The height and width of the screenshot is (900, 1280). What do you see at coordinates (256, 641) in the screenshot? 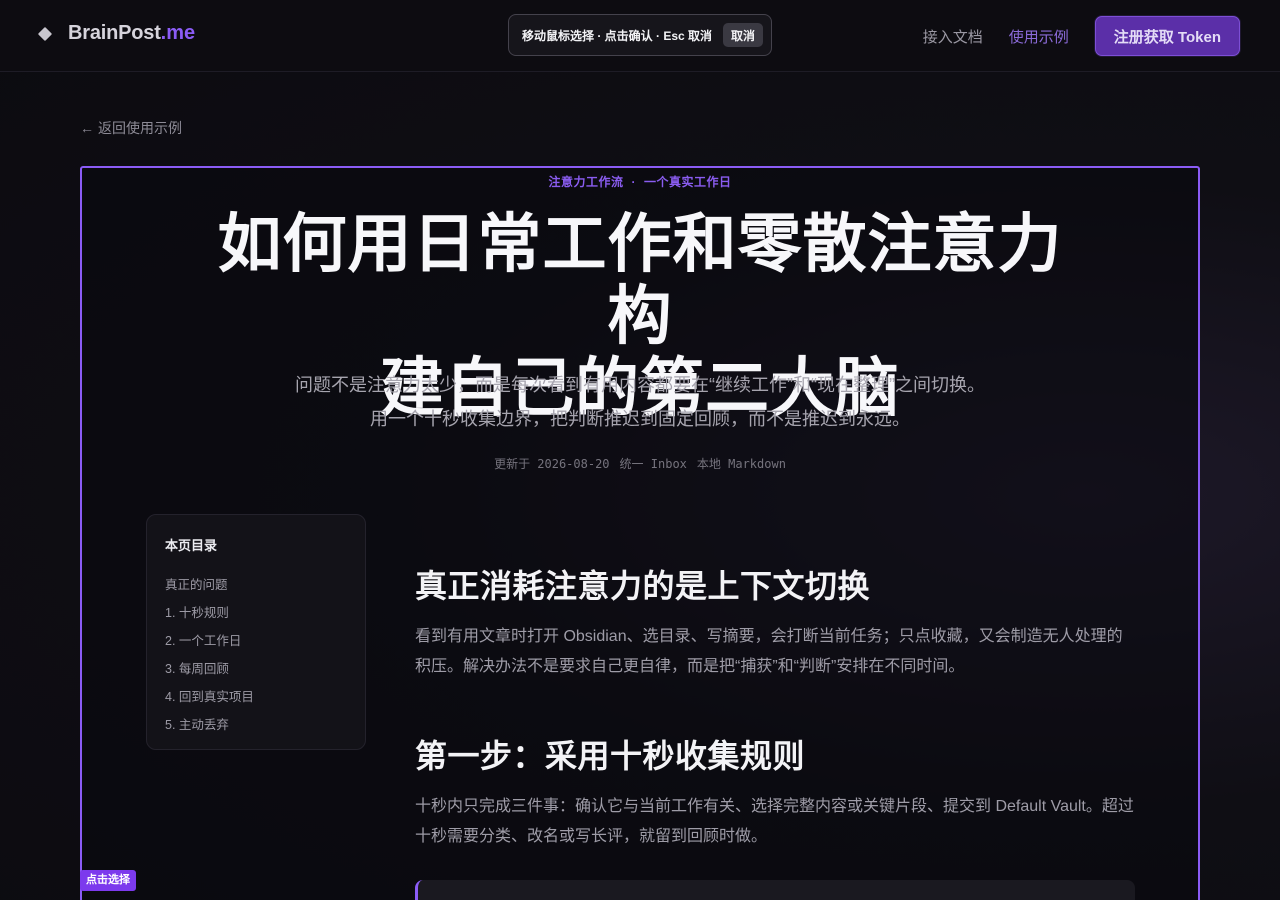
I see `toc-item-workday: 2. 一个工作日` at bounding box center [256, 641].